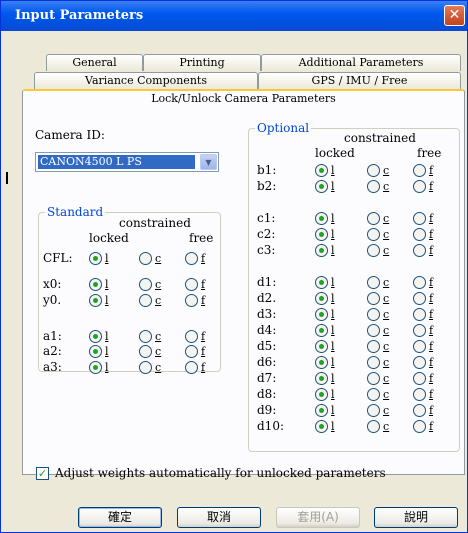  I want to click on constrained-header: constrained, so click(380, 138).